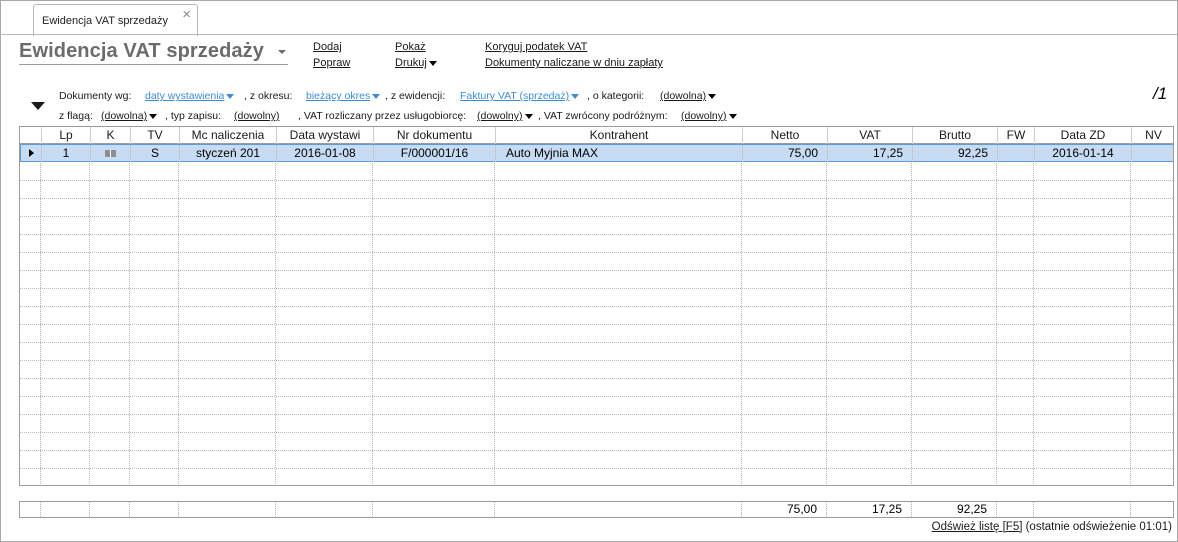 This screenshot has height=542, width=1178. What do you see at coordinates (410, 47) in the screenshot?
I see `show-button: Pokaż` at bounding box center [410, 47].